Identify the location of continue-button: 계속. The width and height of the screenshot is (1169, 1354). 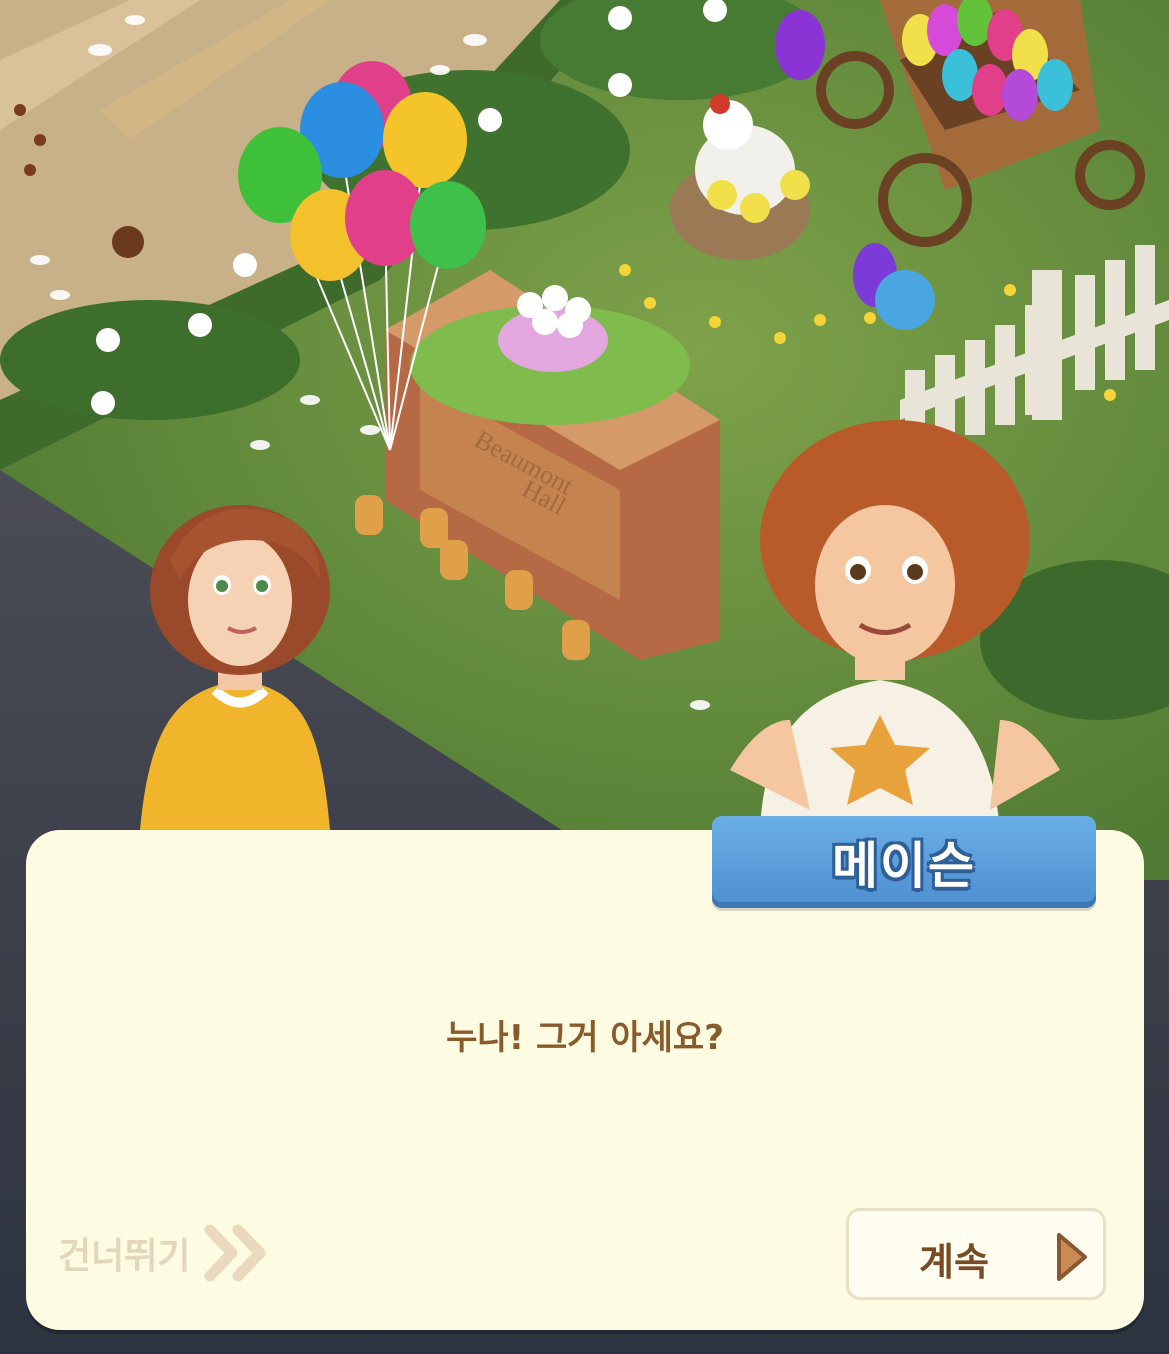
(976, 1254).